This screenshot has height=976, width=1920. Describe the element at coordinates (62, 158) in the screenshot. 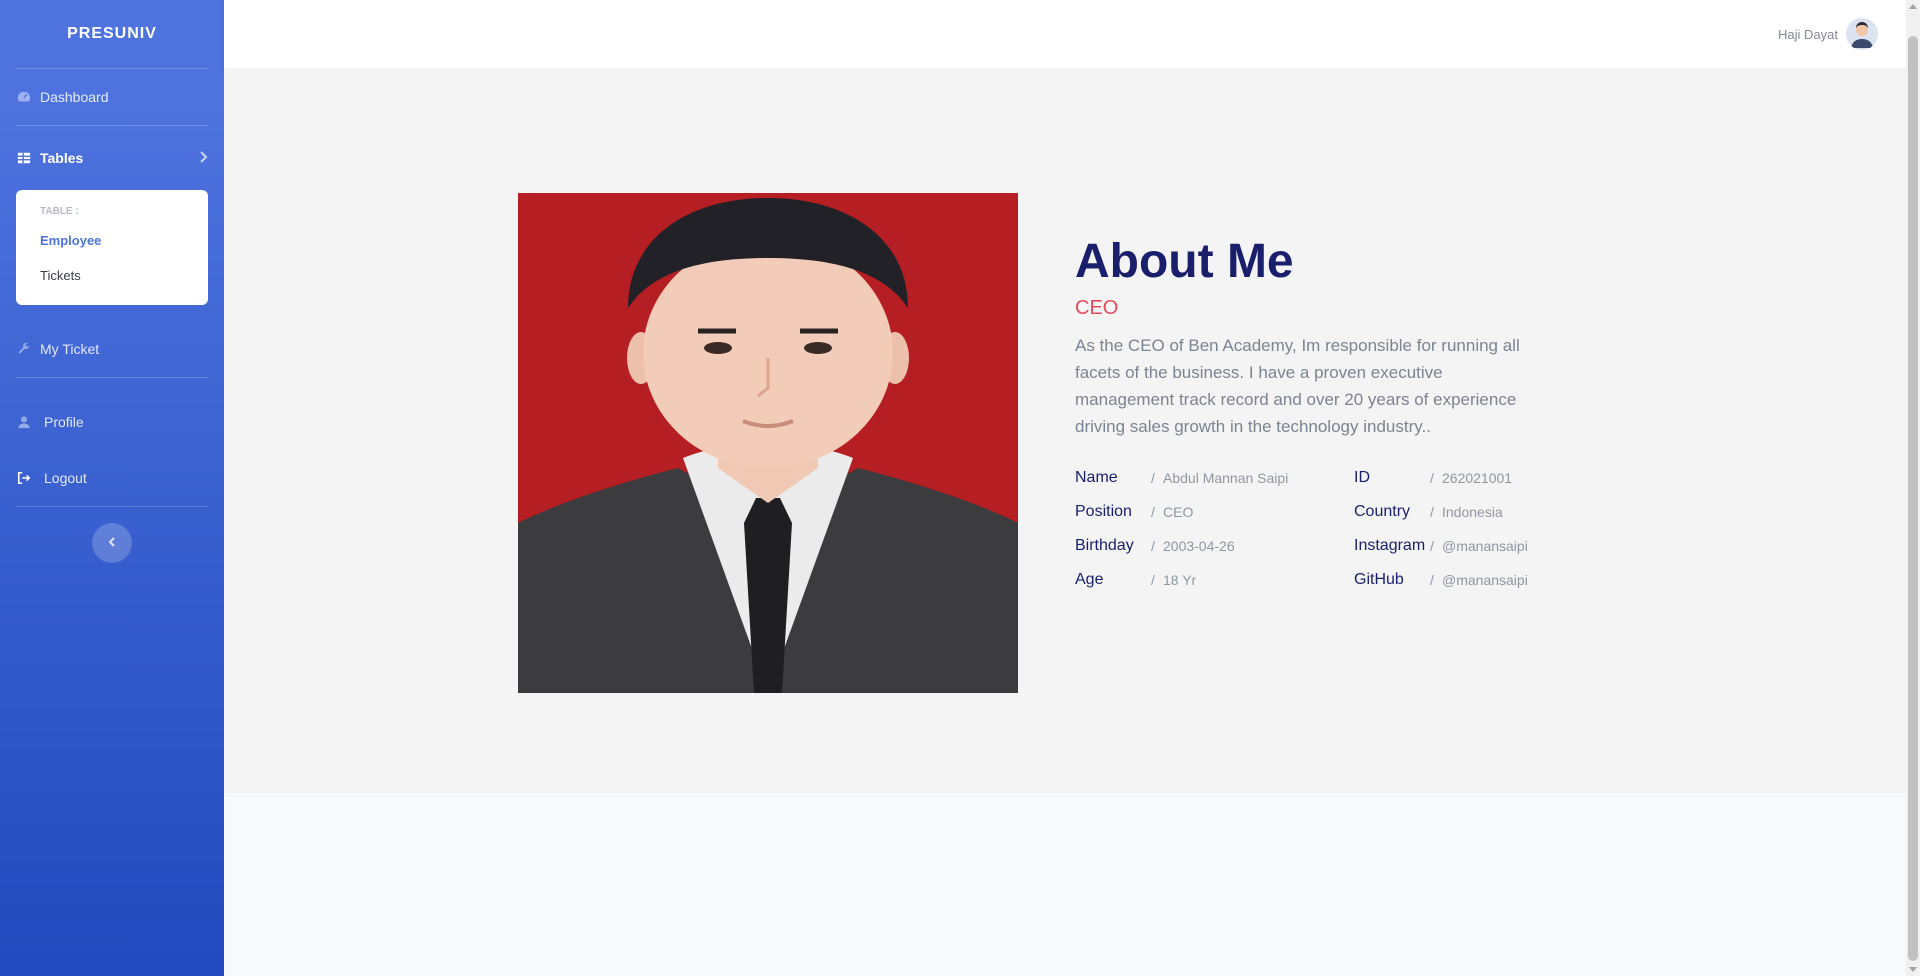

I see `sidebar-item-label: Tables` at that location.